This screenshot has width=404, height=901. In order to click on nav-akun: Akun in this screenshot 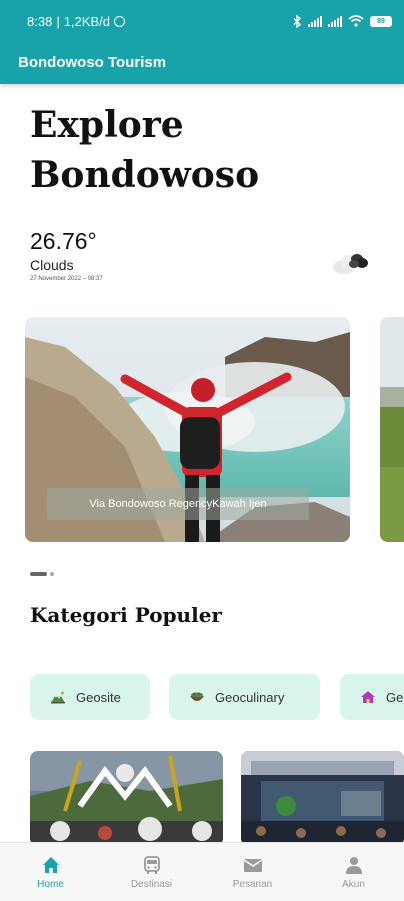, I will do `click(353, 872)`.